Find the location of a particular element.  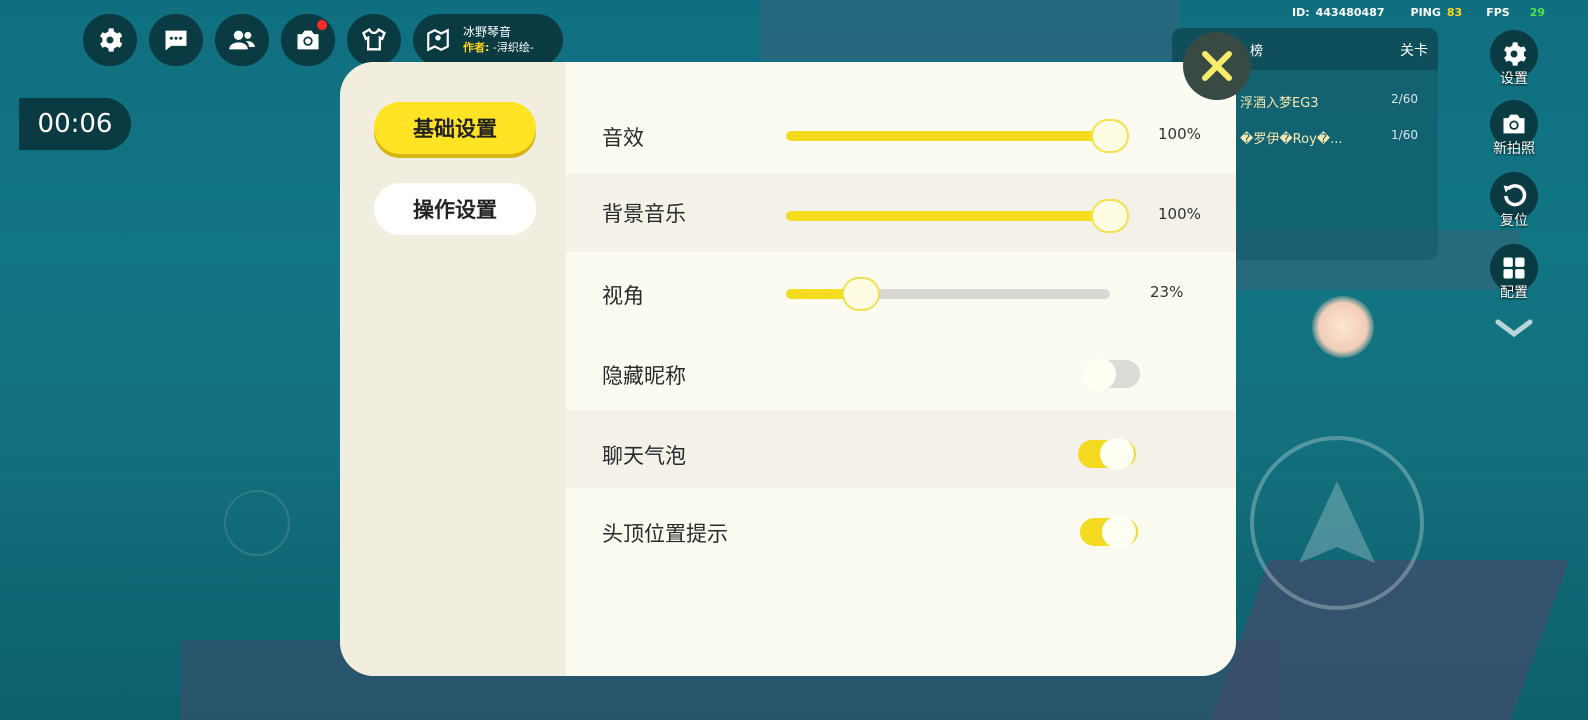

view-angle-slider is located at coordinates (948, 294).